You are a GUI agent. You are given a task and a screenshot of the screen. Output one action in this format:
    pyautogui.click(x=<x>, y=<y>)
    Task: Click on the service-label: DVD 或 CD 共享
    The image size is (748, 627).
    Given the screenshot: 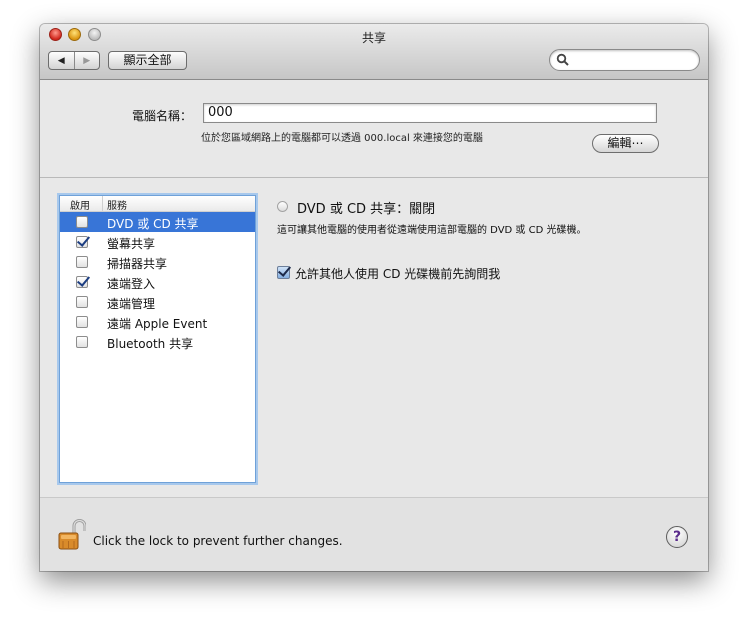 What is the action you would take?
    pyautogui.click(x=153, y=224)
    